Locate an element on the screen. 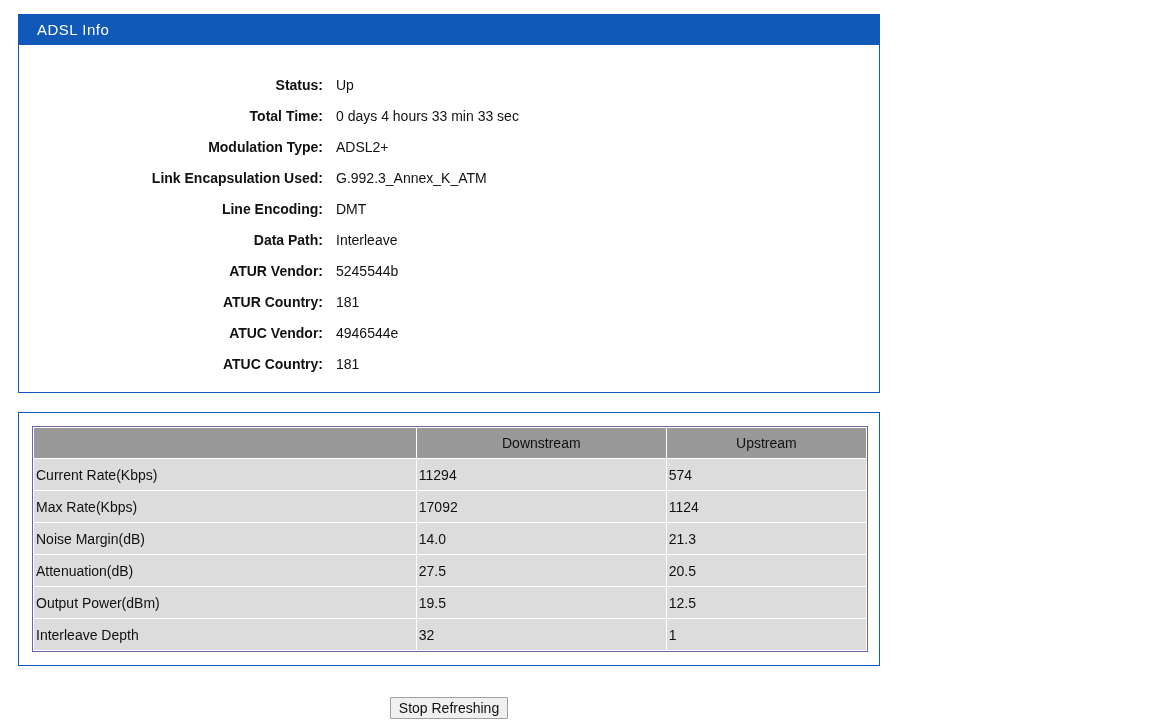 Image resolution: width=1152 pixels, height=728 pixels. table-cell: 21.3 is located at coordinates (766, 538).